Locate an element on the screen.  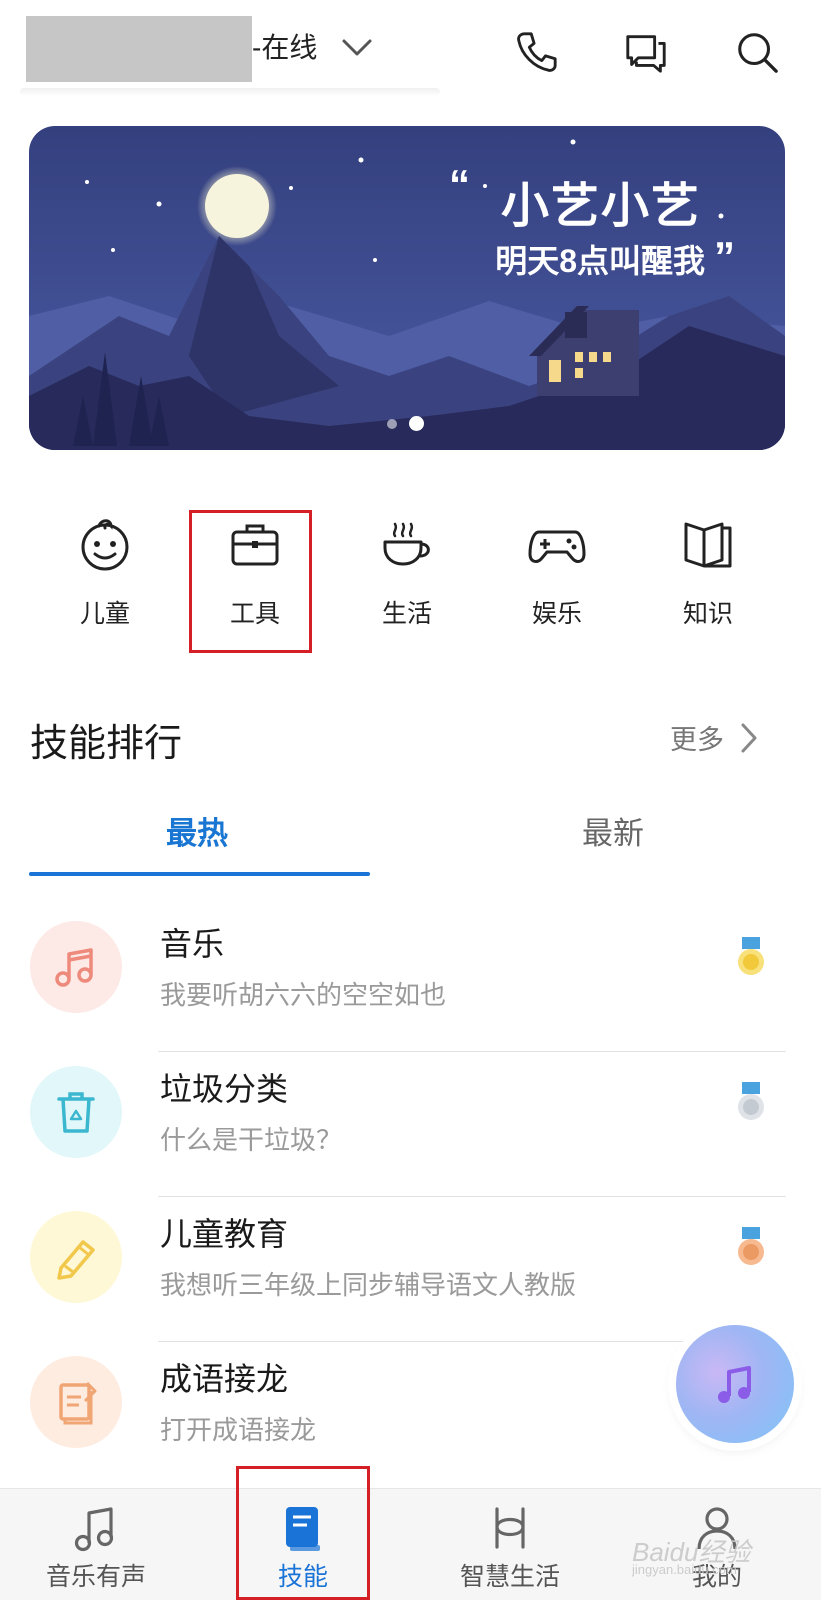
row-subtitle: 打开成语接龙 is located at coordinates (238, 1430).